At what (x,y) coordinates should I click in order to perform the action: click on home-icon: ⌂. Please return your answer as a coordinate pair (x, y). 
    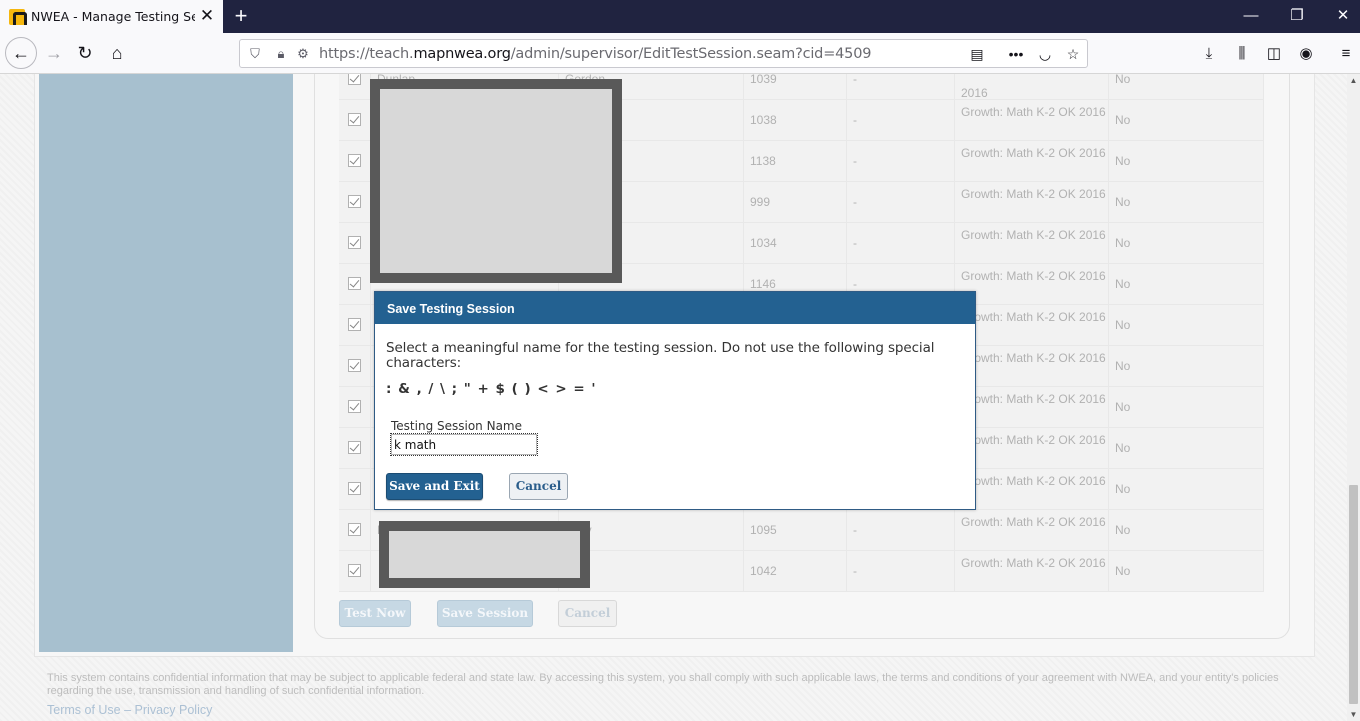
    Looking at the image, I should click on (117, 53).